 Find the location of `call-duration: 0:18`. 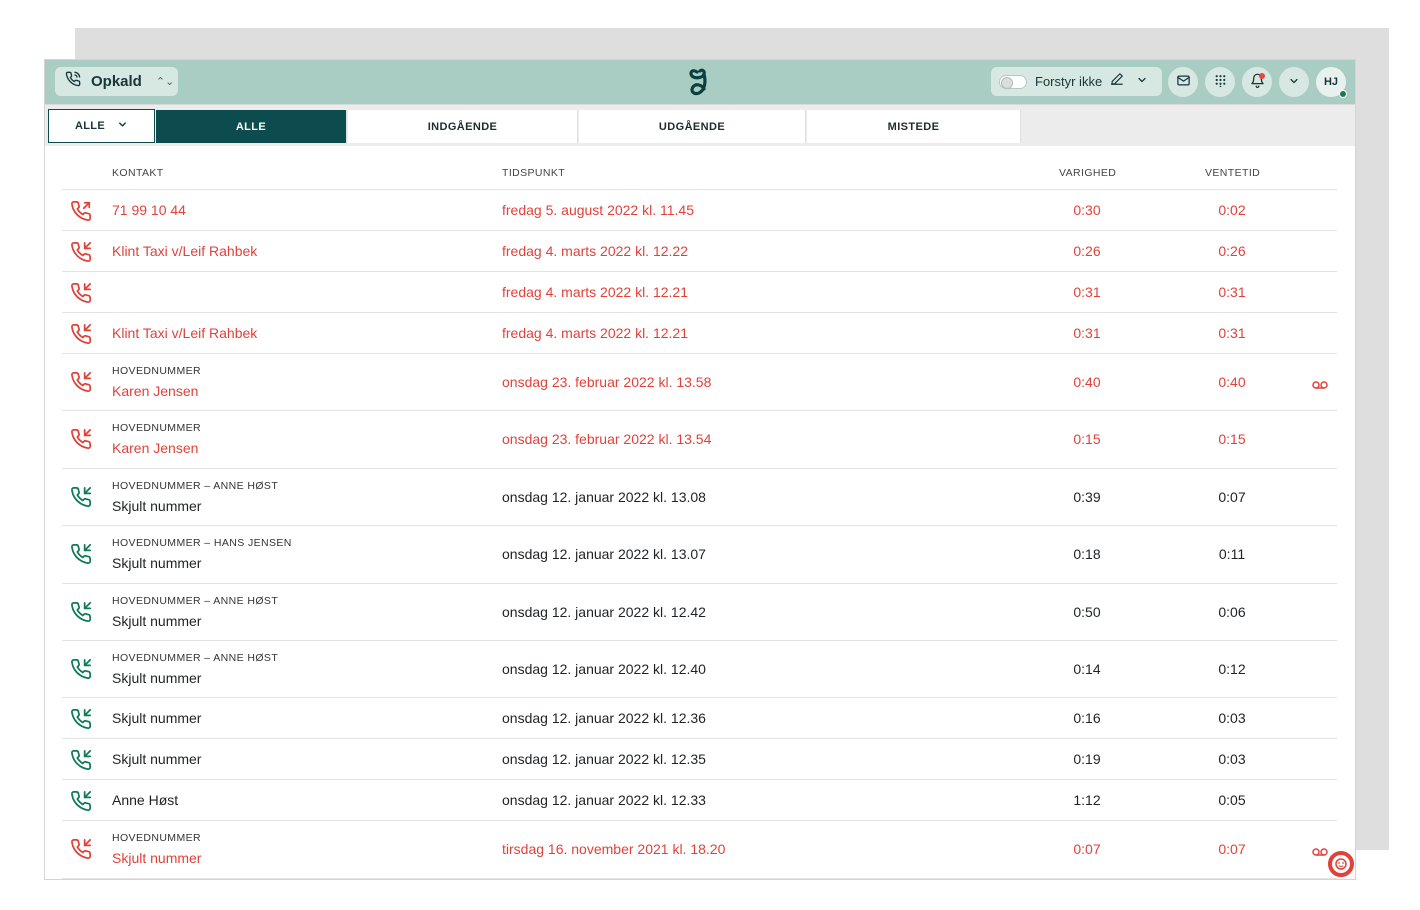

call-duration: 0:18 is located at coordinates (1087, 554).